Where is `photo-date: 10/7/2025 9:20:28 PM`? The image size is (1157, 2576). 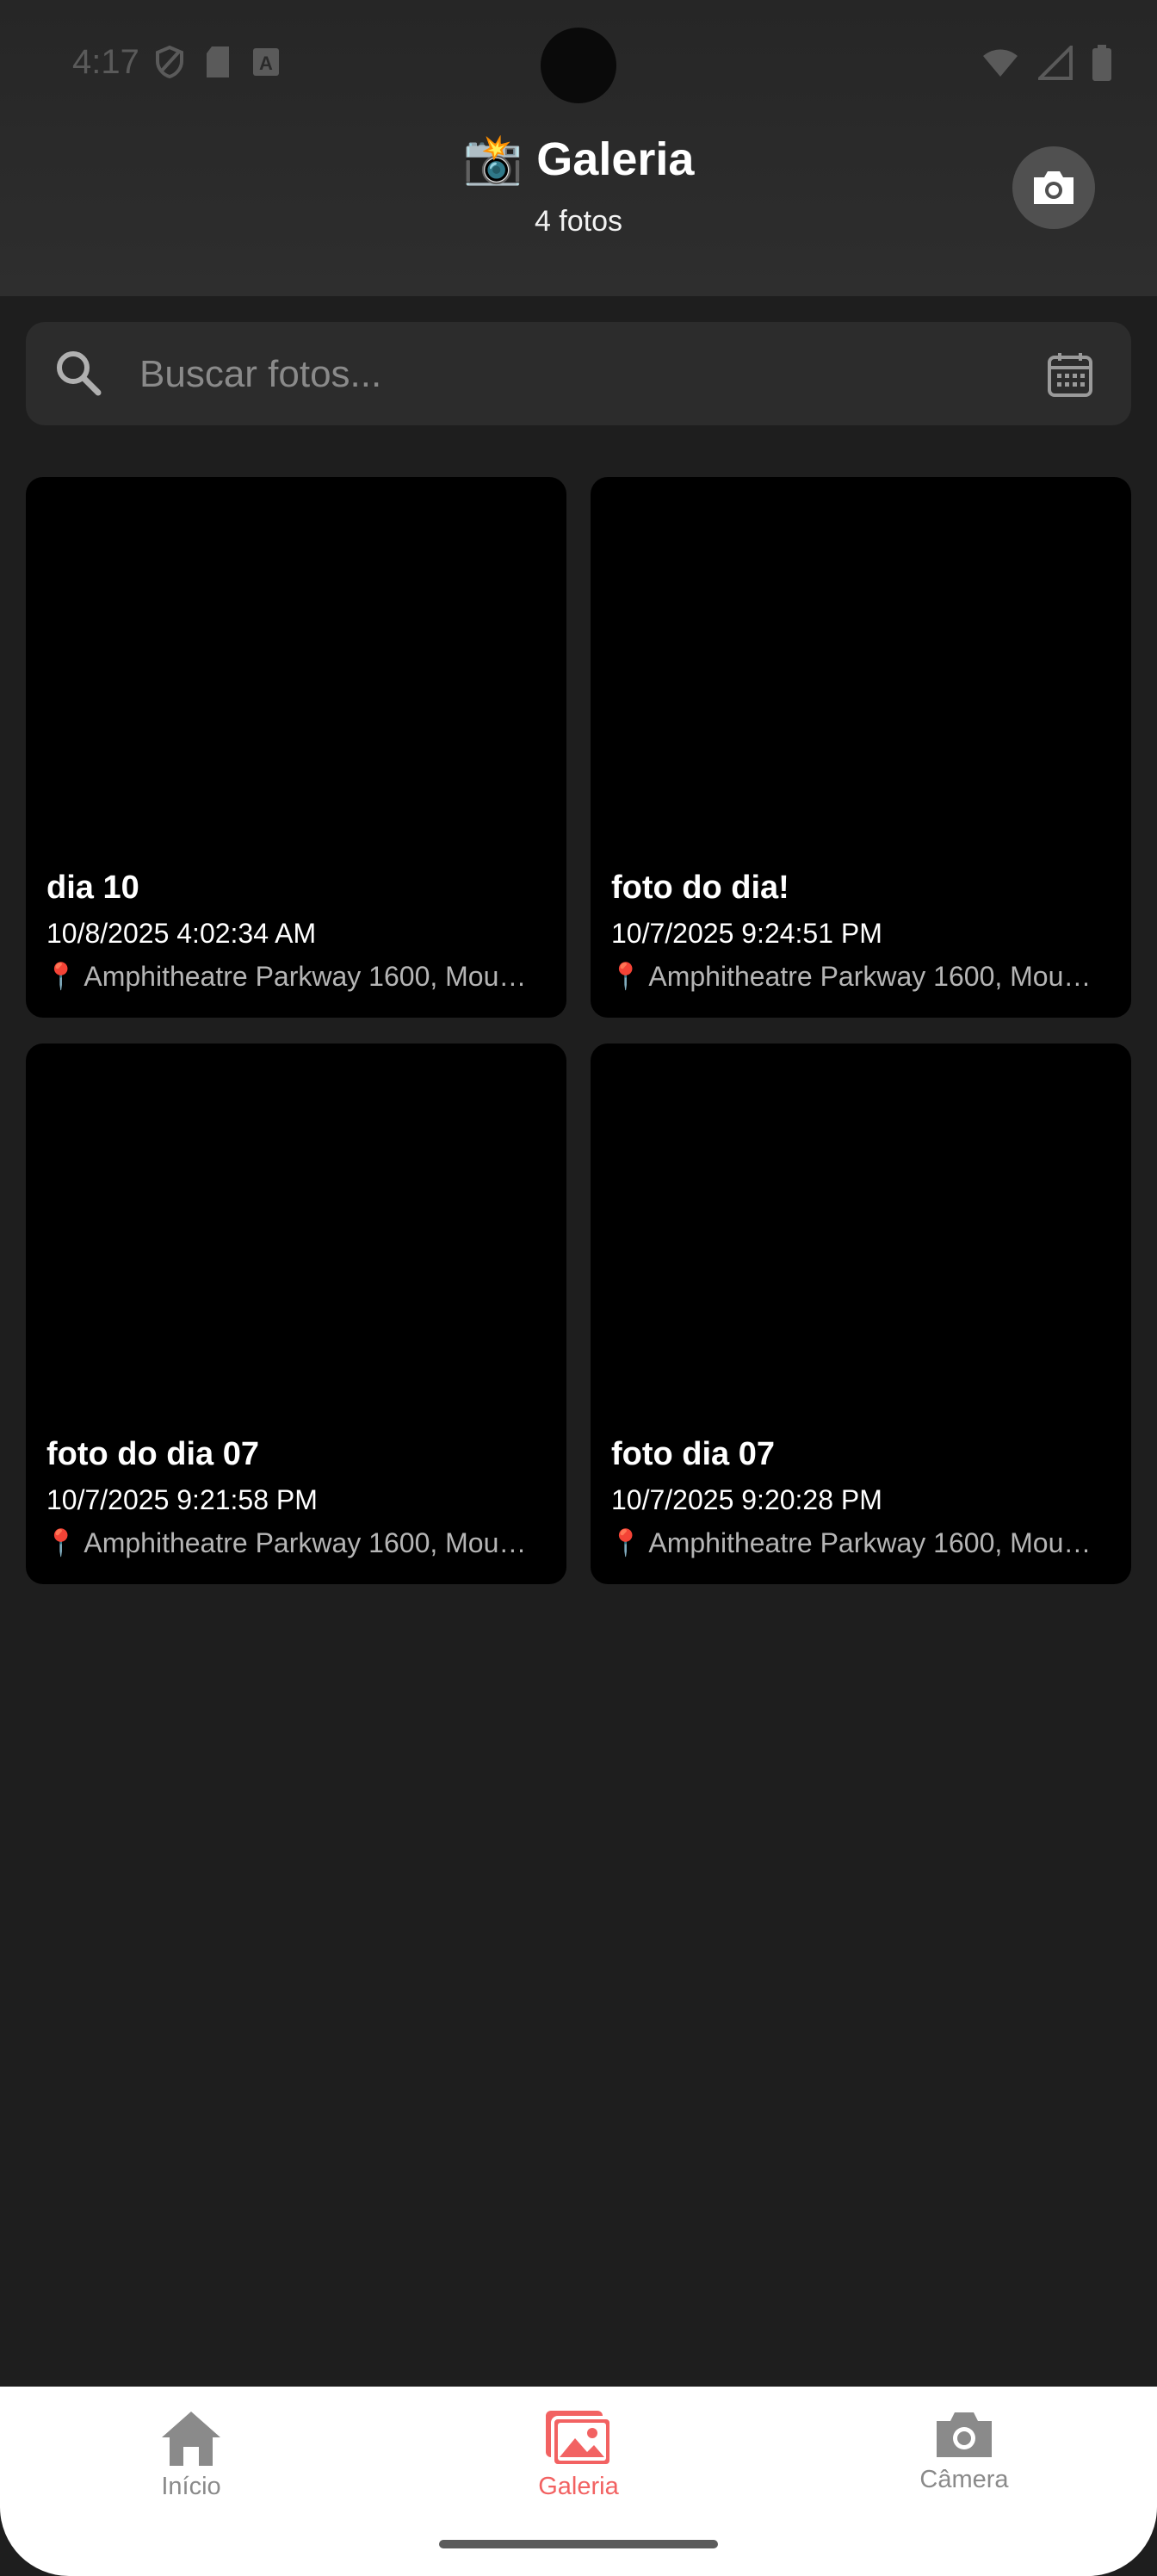 photo-date: 10/7/2025 9:20:28 PM is located at coordinates (747, 1499).